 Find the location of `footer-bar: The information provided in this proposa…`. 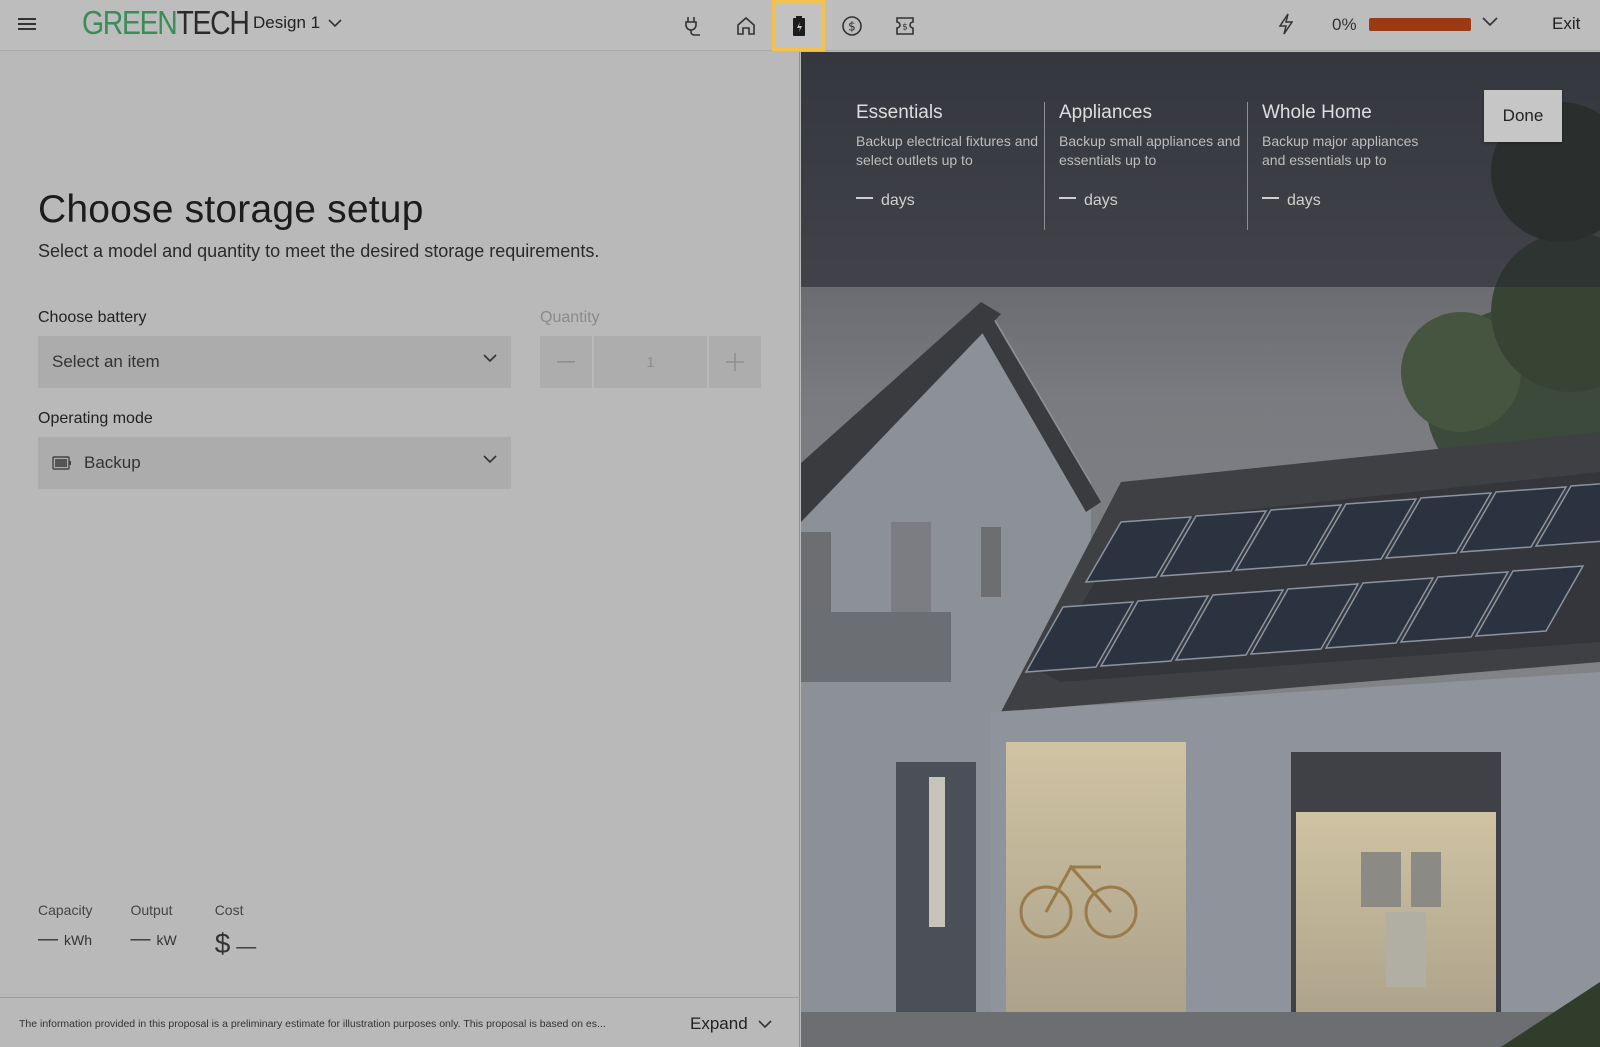

footer-bar: The information provided in this proposa… is located at coordinates (400, 1022).